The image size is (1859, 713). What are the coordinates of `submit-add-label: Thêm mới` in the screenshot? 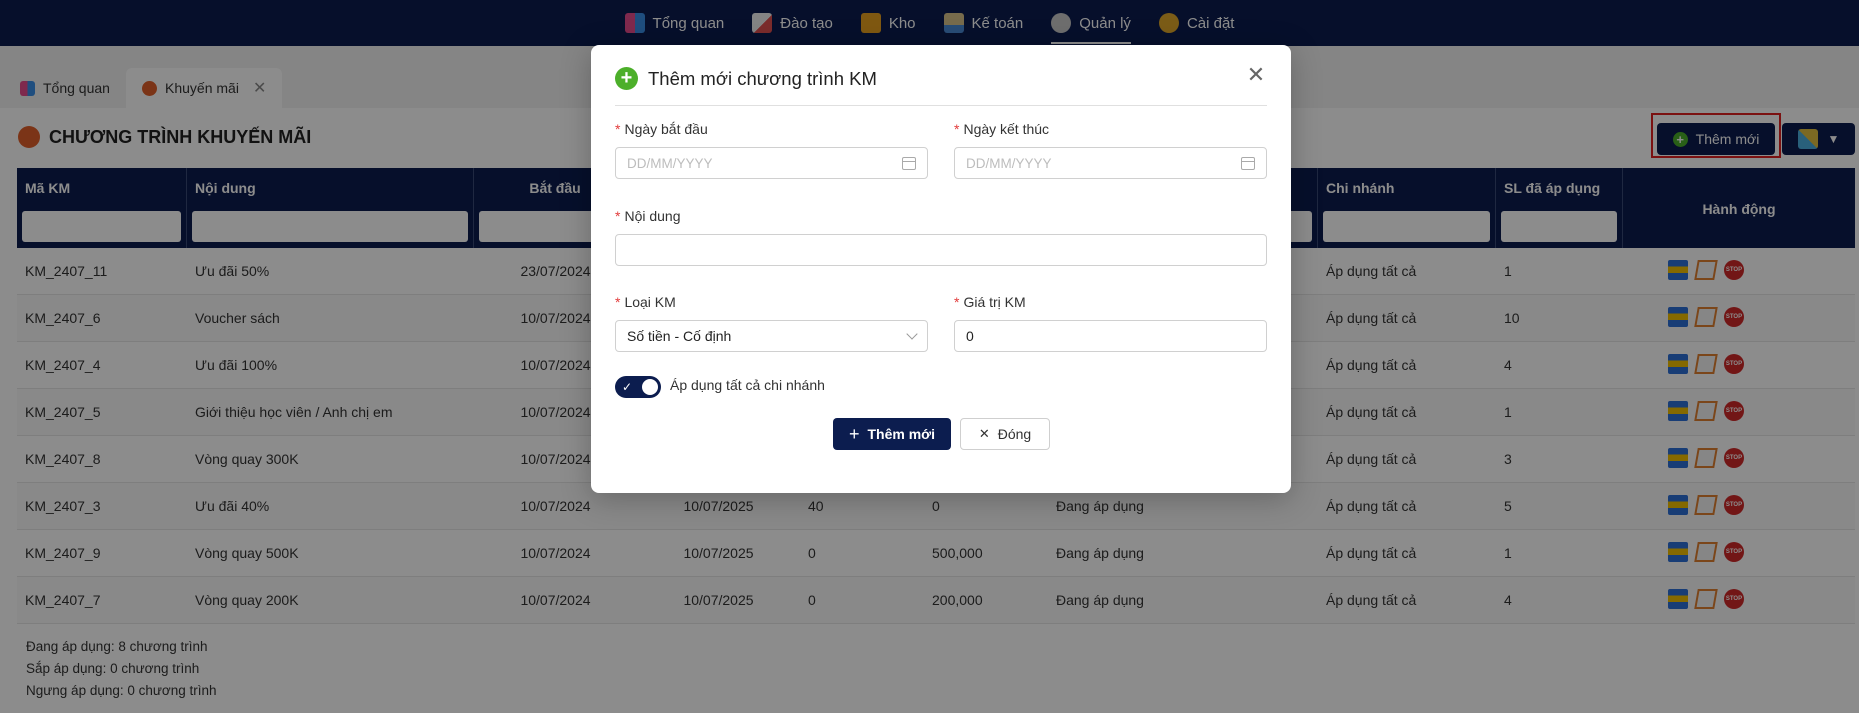 It's located at (901, 434).